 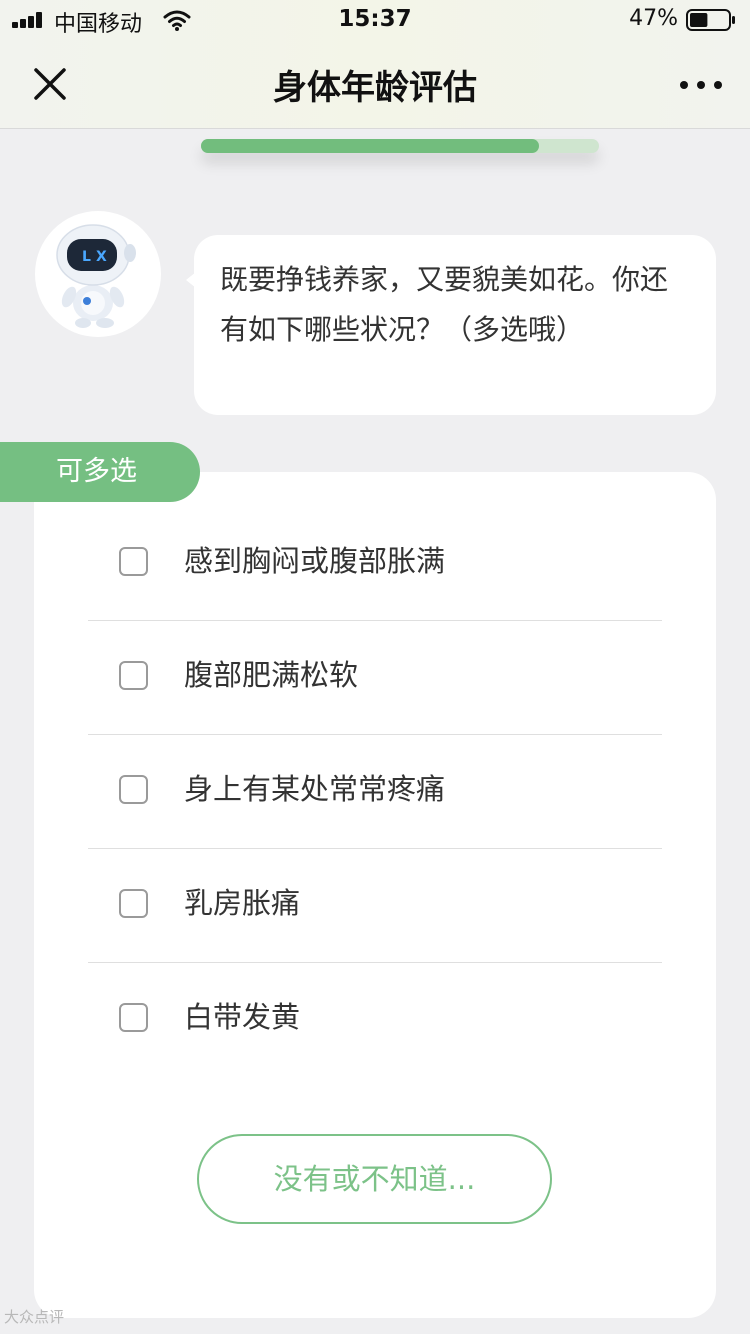 I want to click on svg-text: X, so click(x=101, y=257).